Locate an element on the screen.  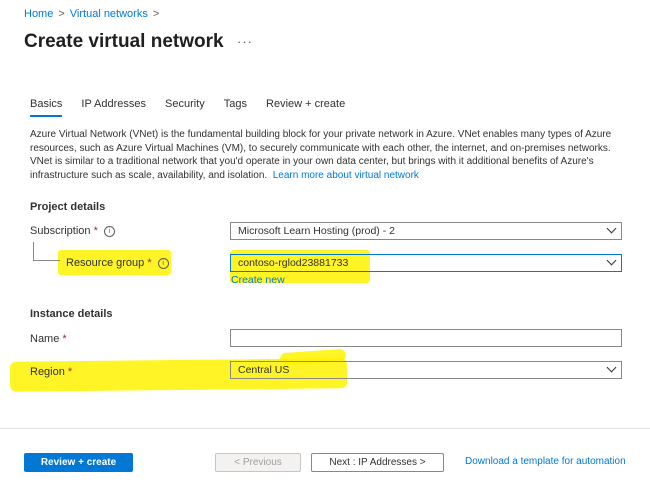
region-label: Region * is located at coordinates (51, 372).